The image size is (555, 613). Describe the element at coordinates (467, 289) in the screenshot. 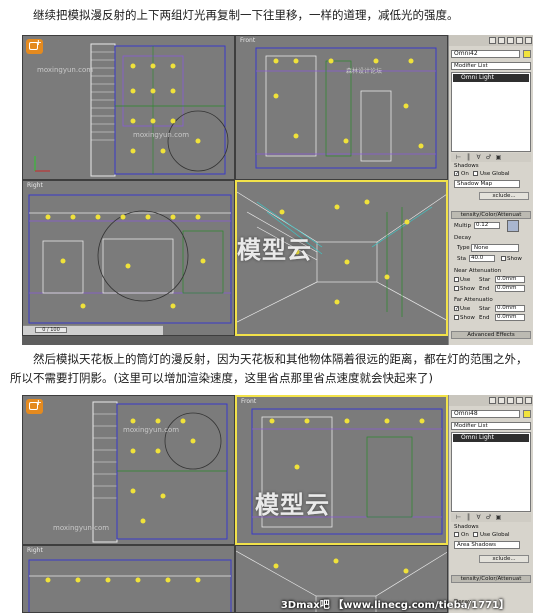

I see `near-show-label: Show` at that location.